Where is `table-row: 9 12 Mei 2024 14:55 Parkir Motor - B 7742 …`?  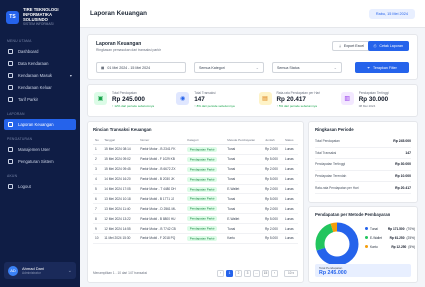
table-row: 9 12 Mei 2024 14:55 Parkir Motor - B 7742 … is located at coordinates (195, 229).